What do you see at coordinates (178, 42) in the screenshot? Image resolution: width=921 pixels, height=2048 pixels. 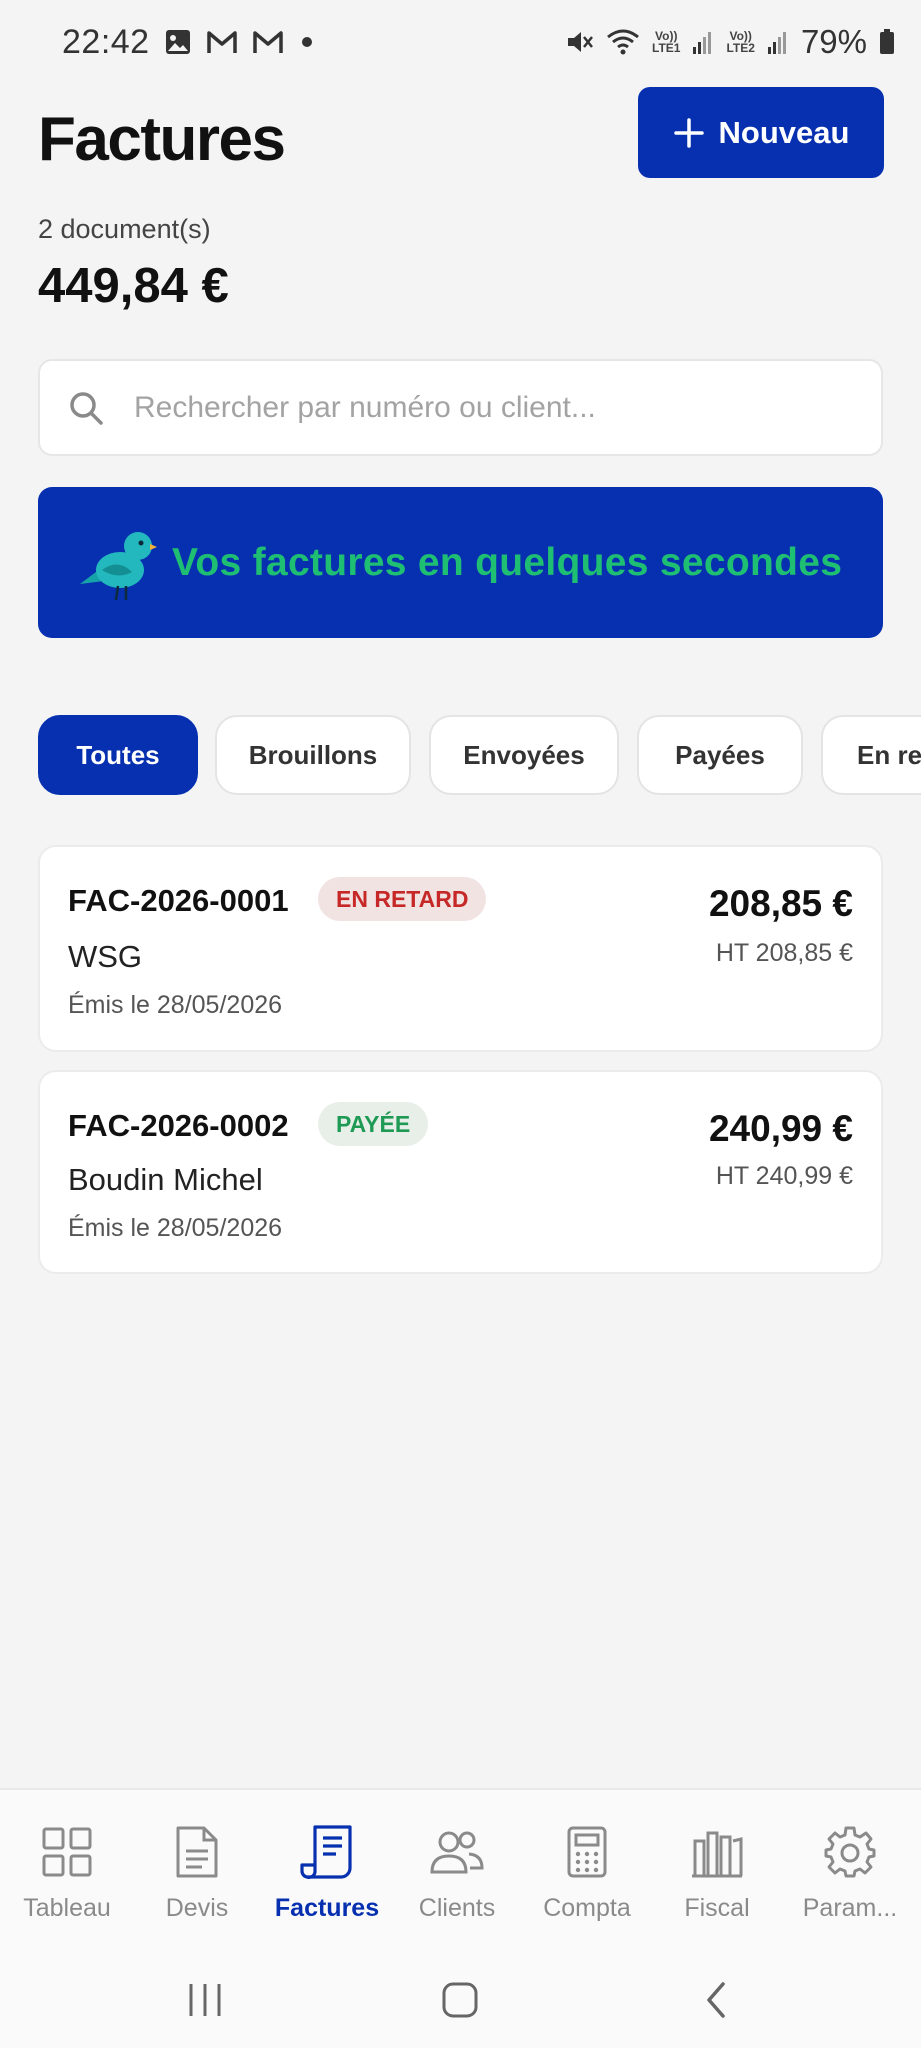 I see `gallery-notification-icon` at bounding box center [178, 42].